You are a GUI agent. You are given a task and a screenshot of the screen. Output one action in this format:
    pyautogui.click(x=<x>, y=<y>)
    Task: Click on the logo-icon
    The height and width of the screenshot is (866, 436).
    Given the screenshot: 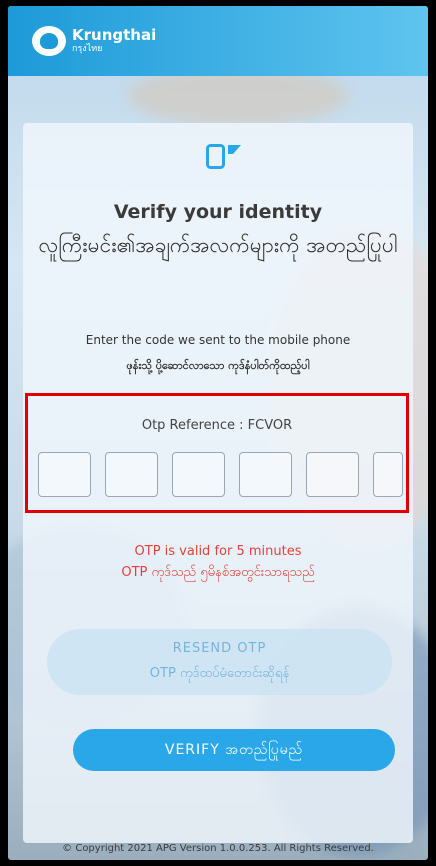 What is the action you would take?
    pyautogui.click(x=49, y=41)
    